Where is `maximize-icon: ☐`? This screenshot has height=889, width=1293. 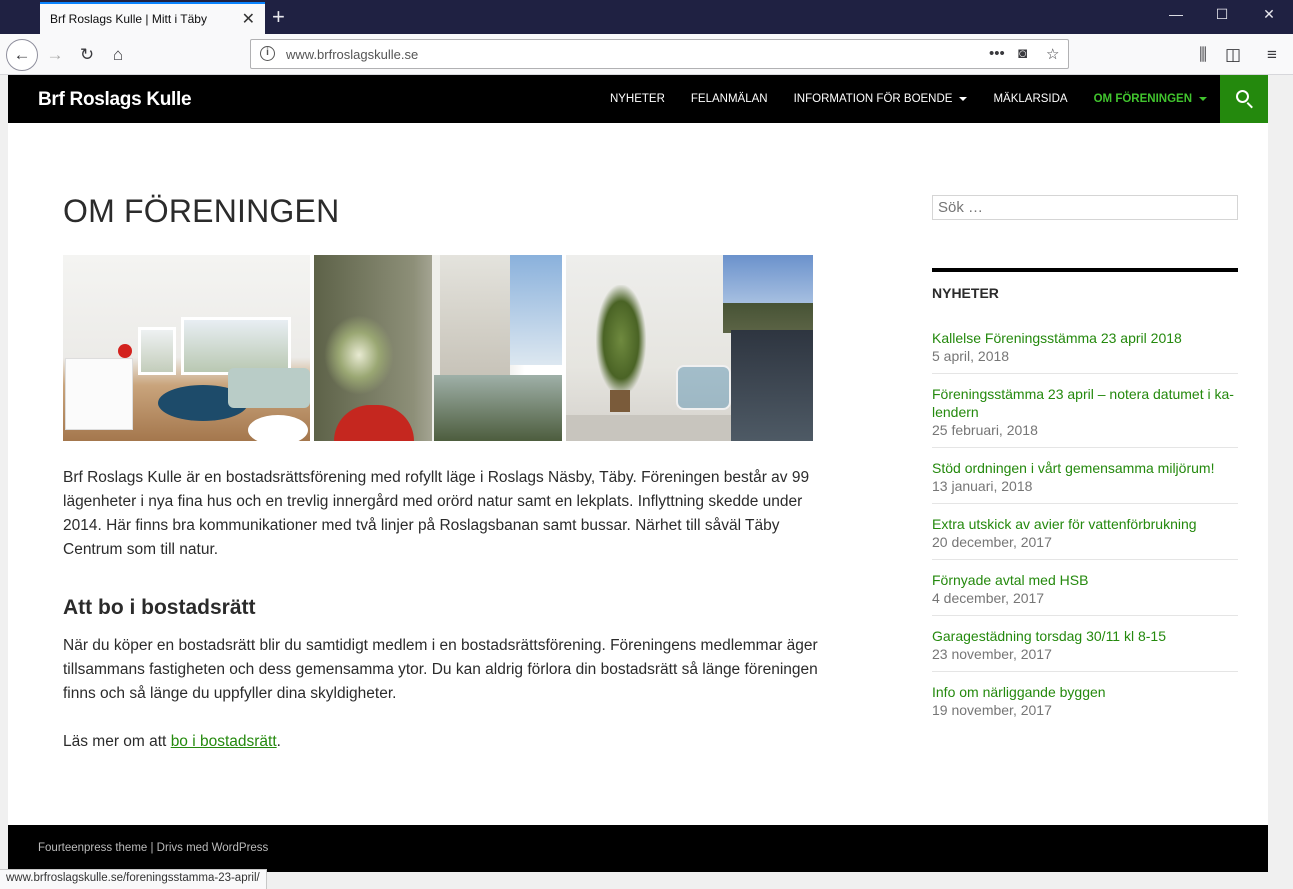 maximize-icon: ☐ is located at coordinates (1222, 14).